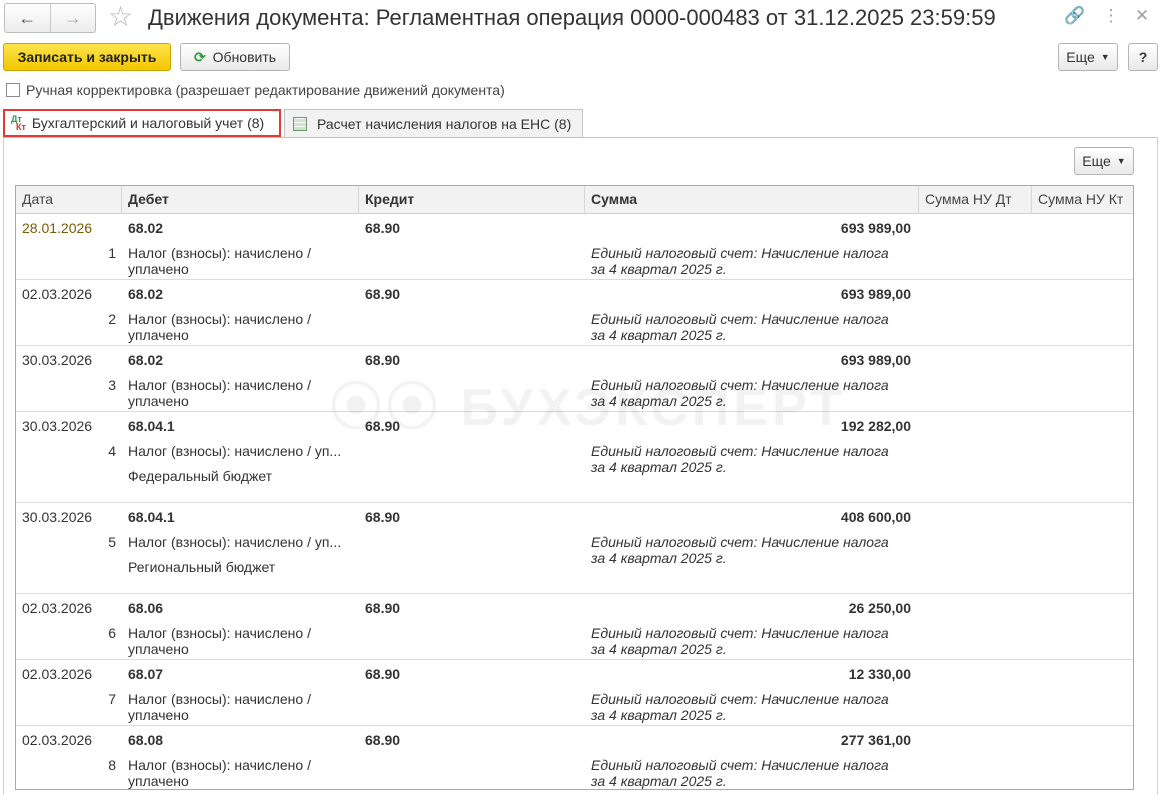  I want to click on help-button: ?, so click(1143, 57).